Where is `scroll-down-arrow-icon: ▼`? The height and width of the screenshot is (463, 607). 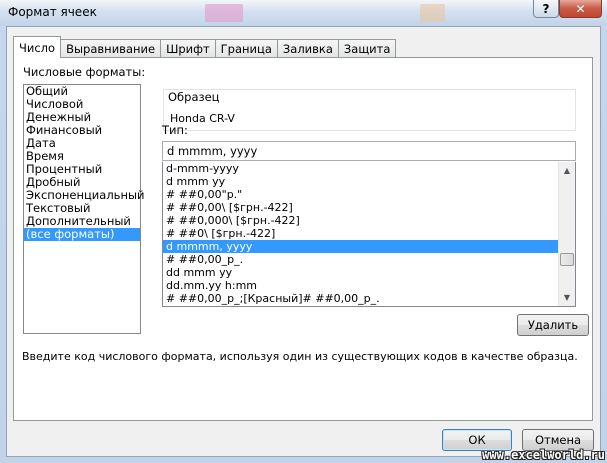 scroll-down-arrow-icon: ▼ is located at coordinates (567, 297).